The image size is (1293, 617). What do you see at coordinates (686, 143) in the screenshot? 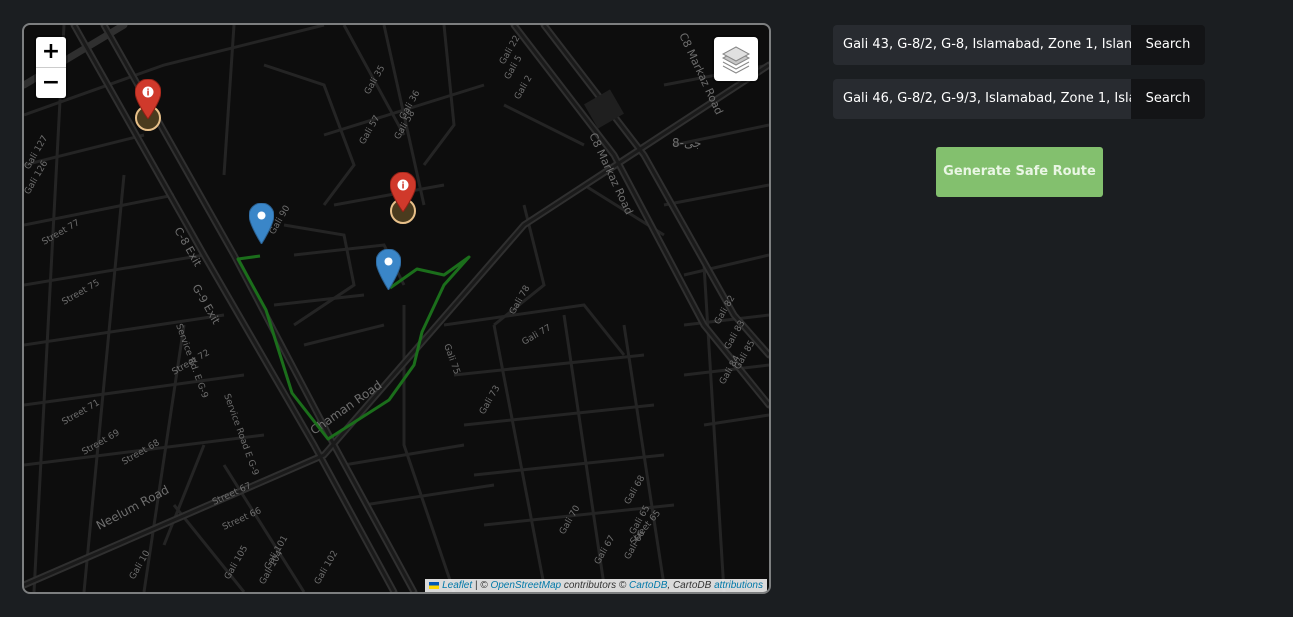
I see `road-label: جی-8` at bounding box center [686, 143].